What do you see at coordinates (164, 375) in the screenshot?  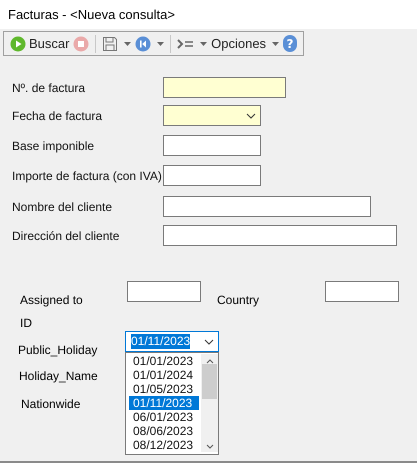 I see `dropdown-option: 01/01/2024` at bounding box center [164, 375].